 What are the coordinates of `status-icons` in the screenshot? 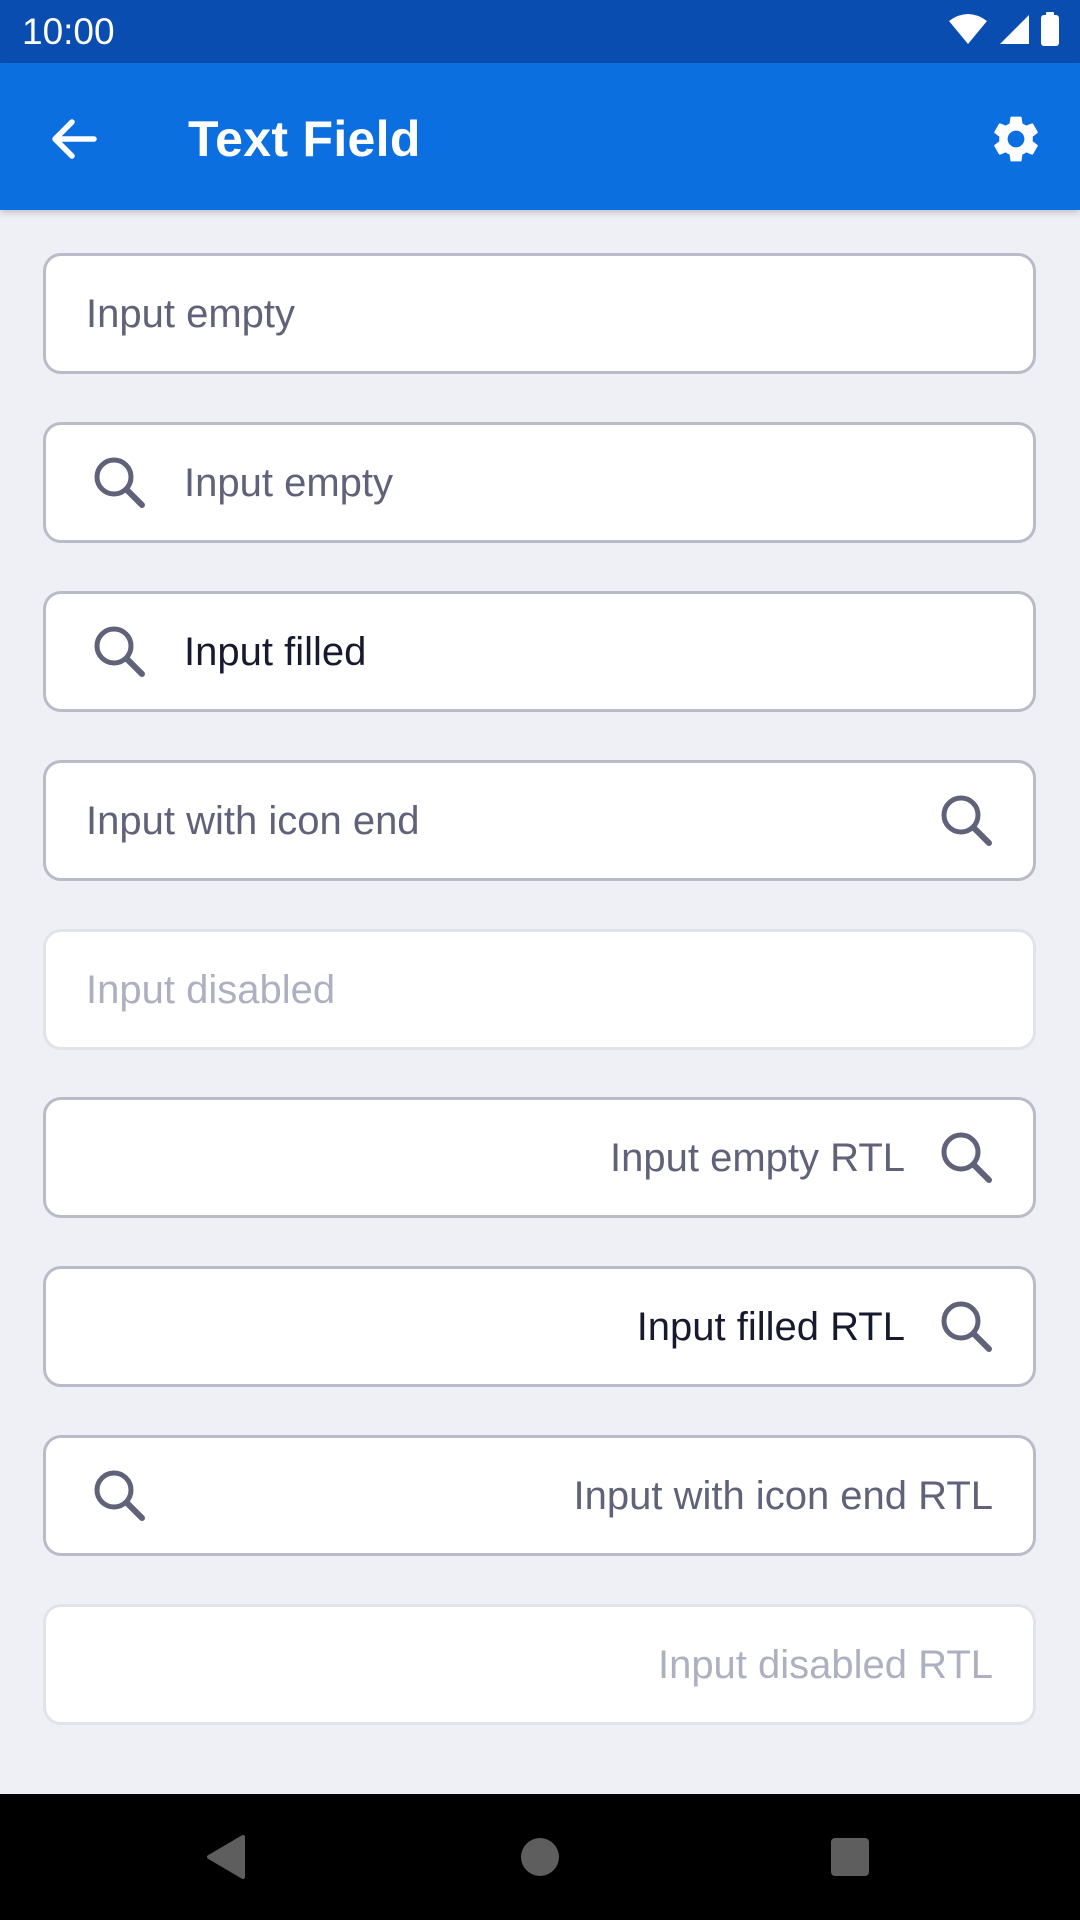 It's located at (1004, 31).